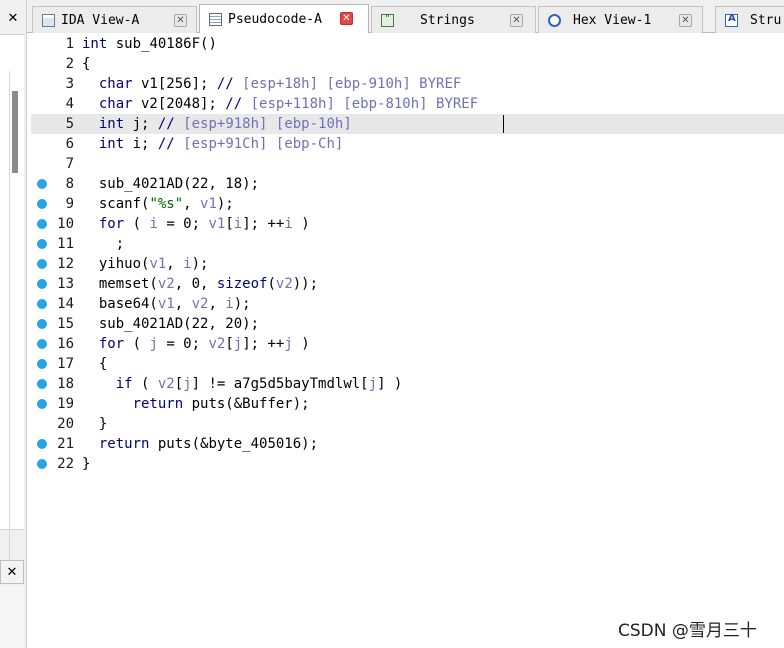 Image resolution: width=784 pixels, height=648 pixels. Describe the element at coordinates (48, 20) in the screenshot. I see `ida-view-icon` at that location.